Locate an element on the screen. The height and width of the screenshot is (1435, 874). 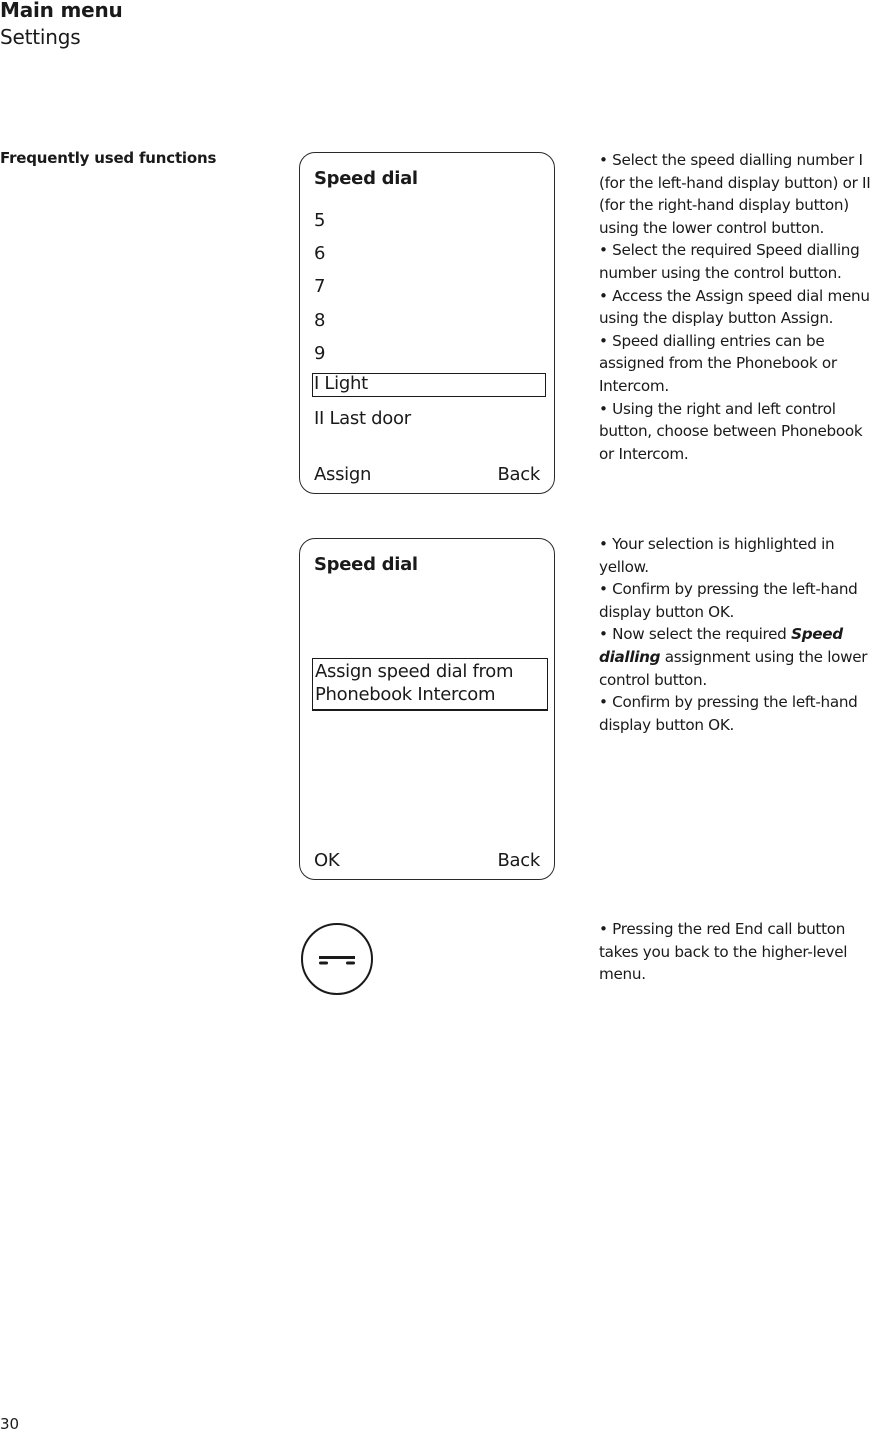
page-number: 30 is located at coordinates (10, 1424).